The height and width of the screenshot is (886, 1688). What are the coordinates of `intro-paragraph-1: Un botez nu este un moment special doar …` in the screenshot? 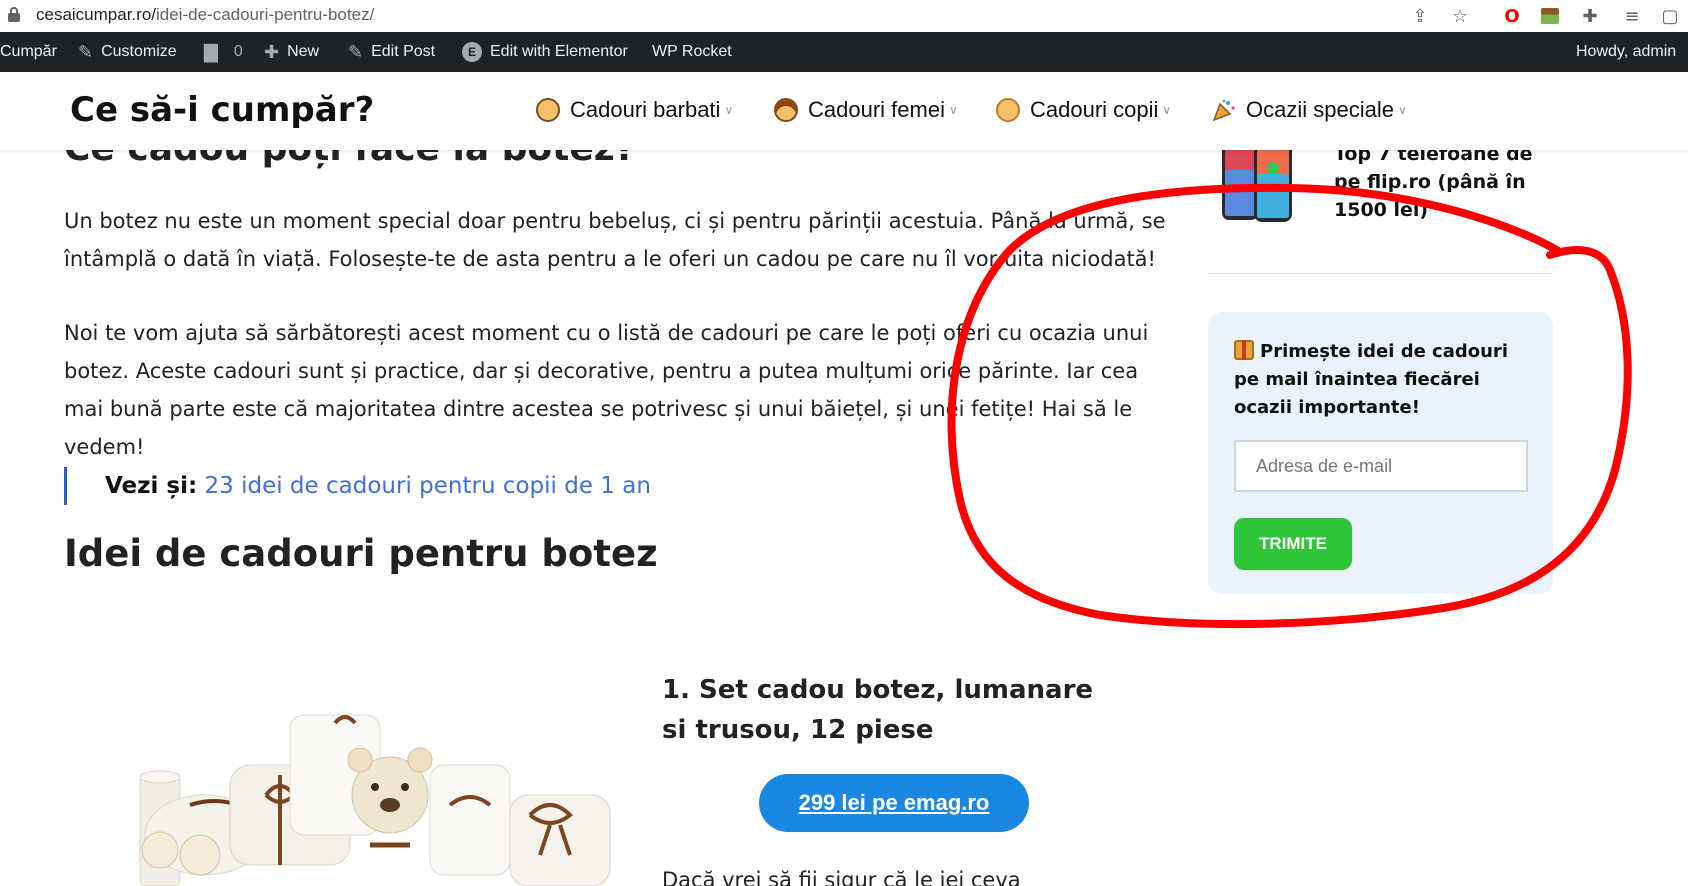 It's located at (615, 240).